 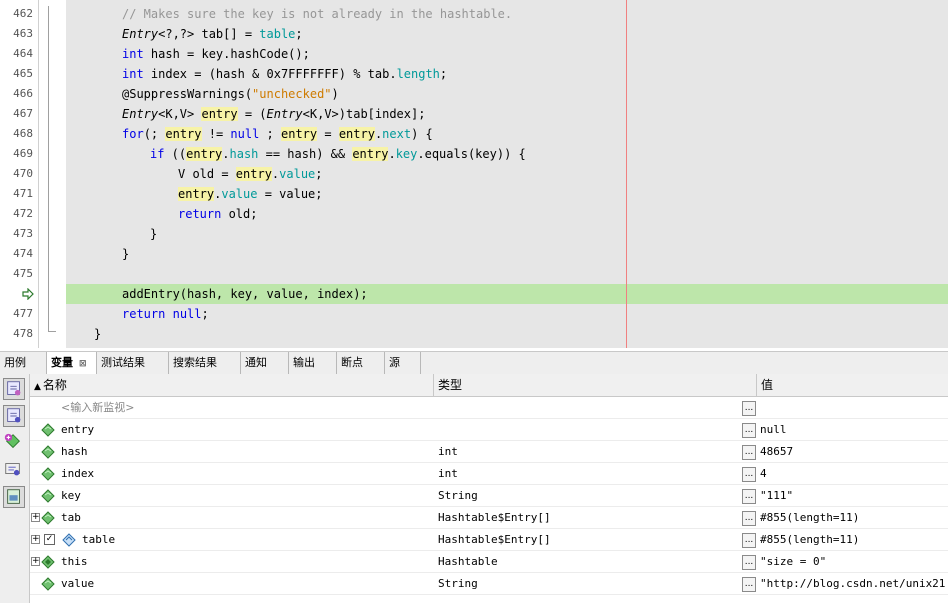 What do you see at coordinates (853, 562) in the screenshot?
I see `variable-value: "size = 0"` at bounding box center [853, 562].